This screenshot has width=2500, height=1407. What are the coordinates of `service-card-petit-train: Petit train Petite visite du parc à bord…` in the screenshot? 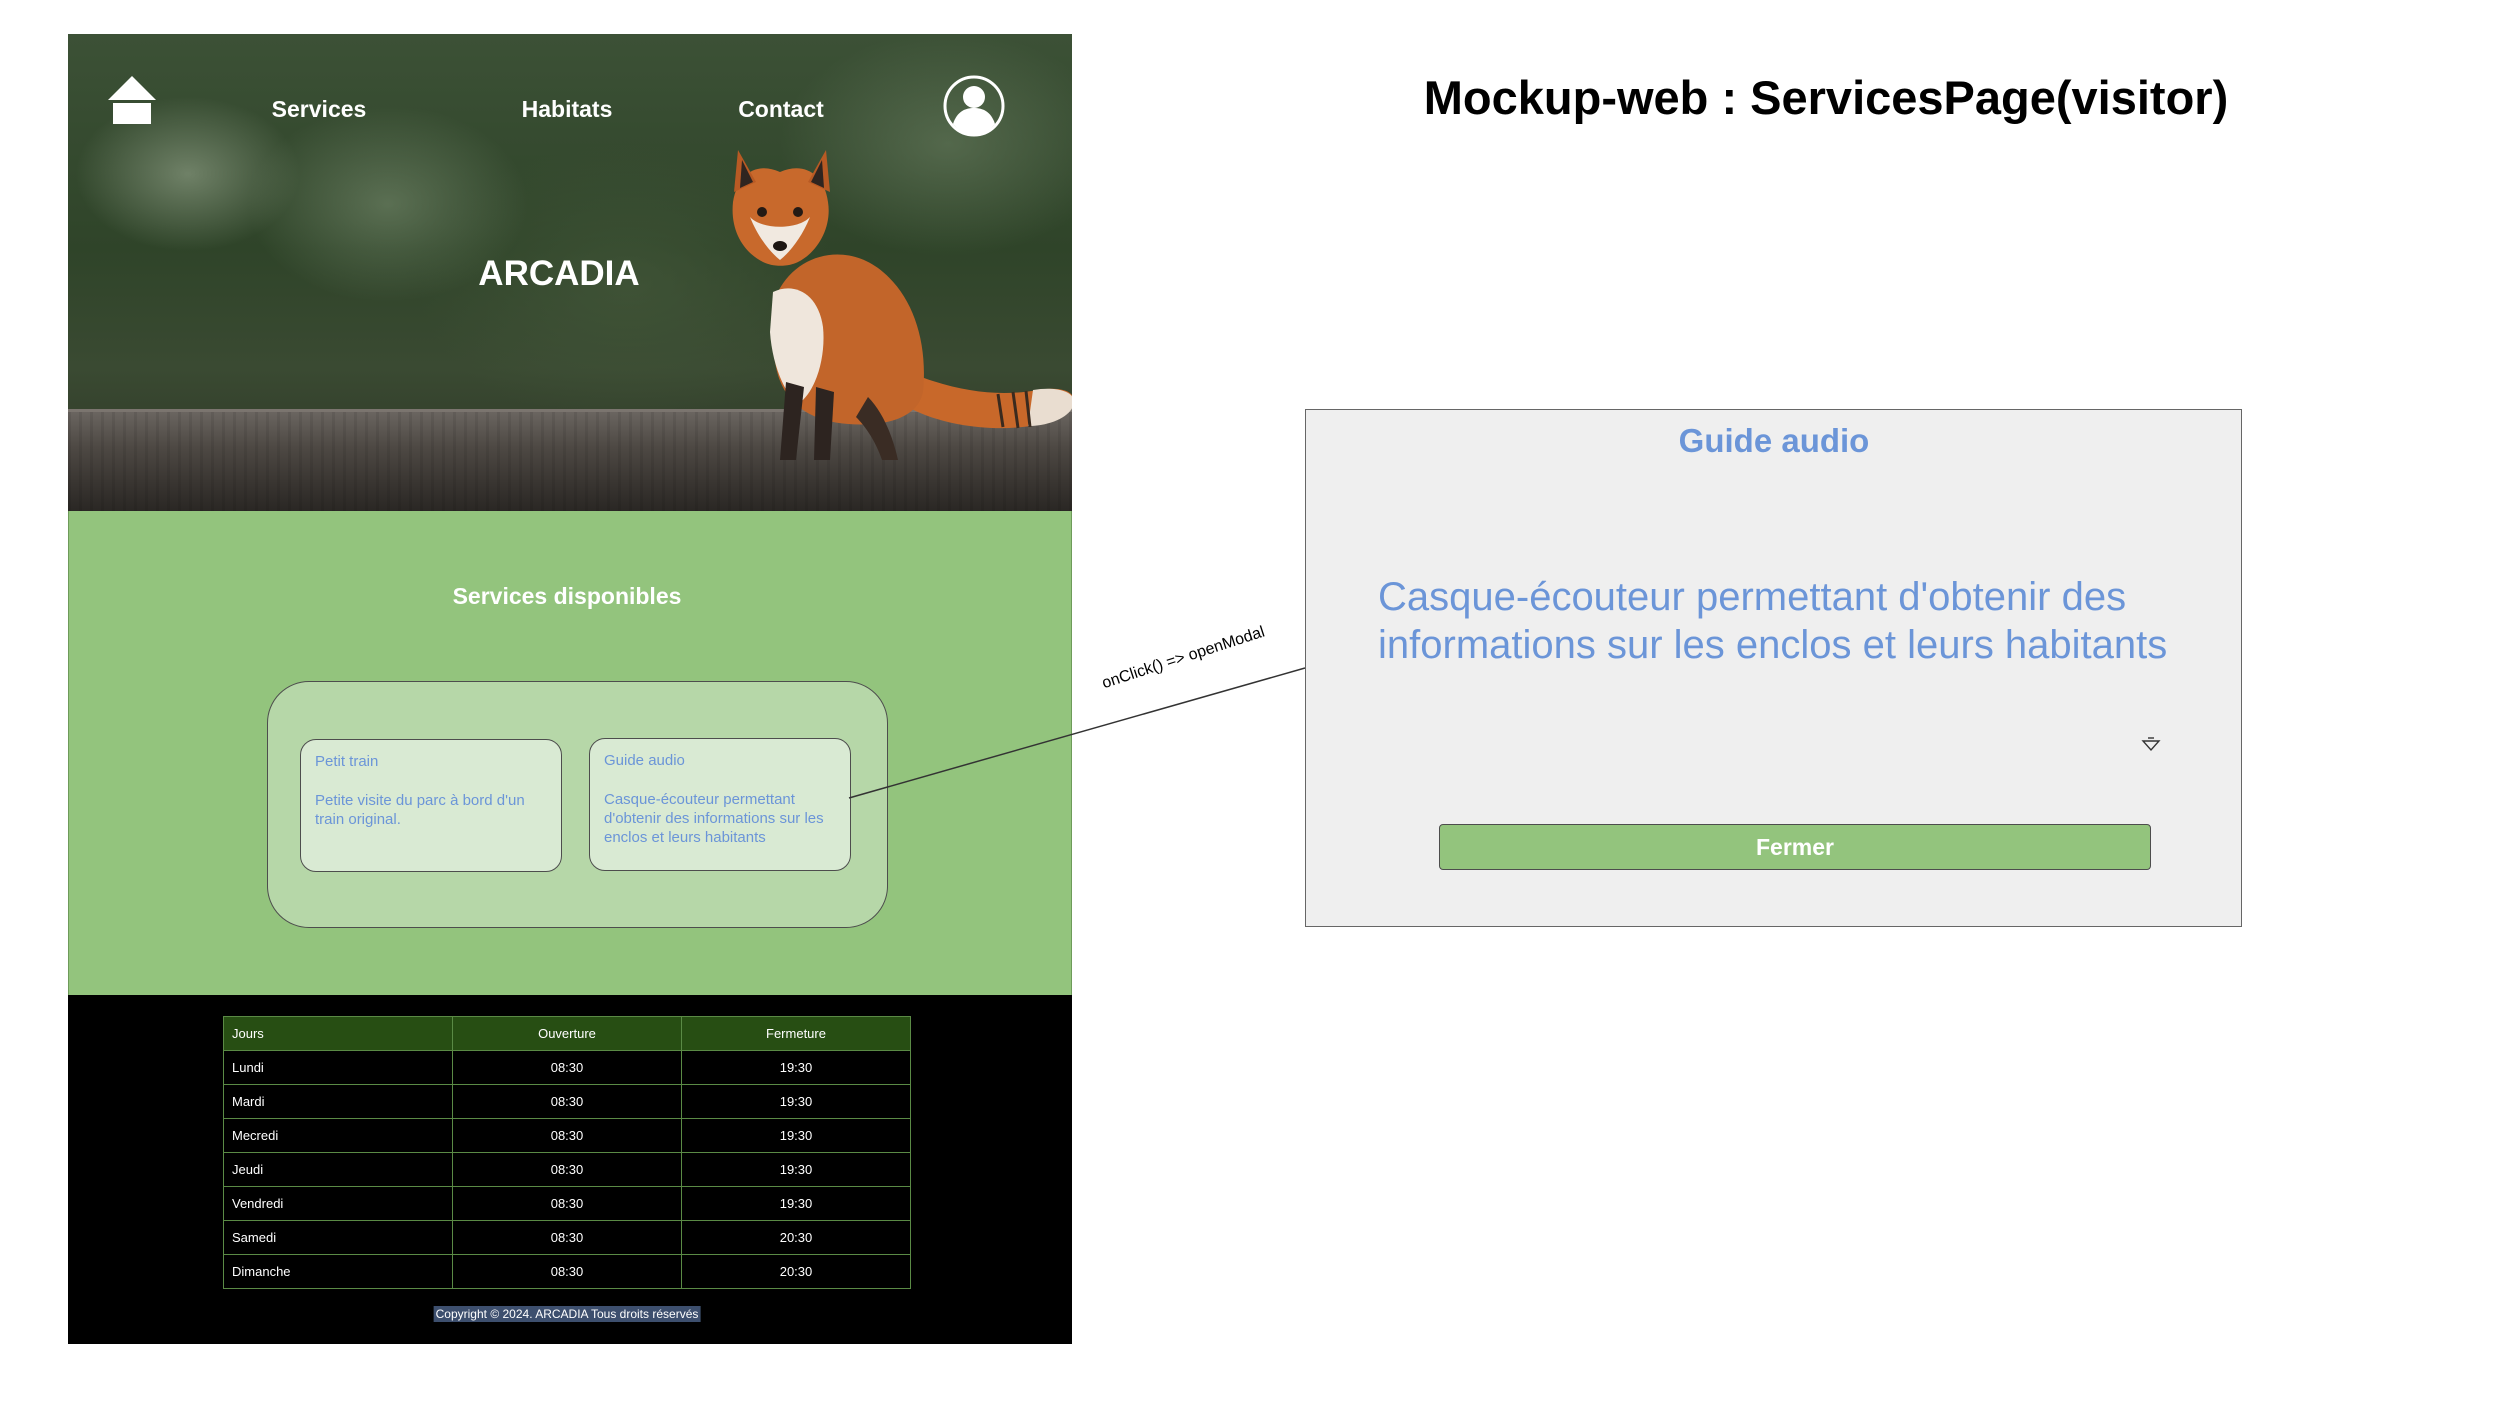 It's located at (431, 805).